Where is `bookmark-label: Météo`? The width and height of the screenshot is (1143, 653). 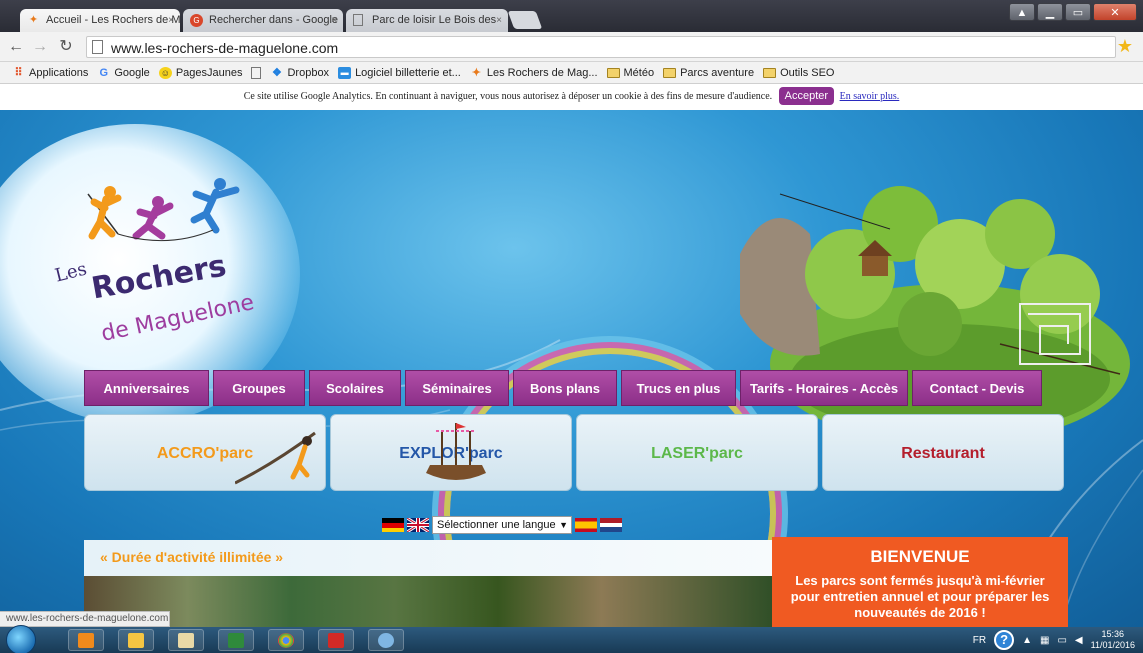
bookmark-label: Météo is located at coordinates (639, 72).